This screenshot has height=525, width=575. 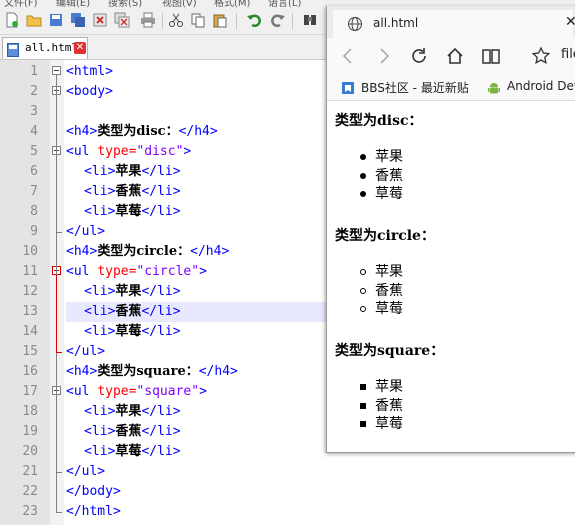 I want to click on save-icon, so click(x=56, y=20).